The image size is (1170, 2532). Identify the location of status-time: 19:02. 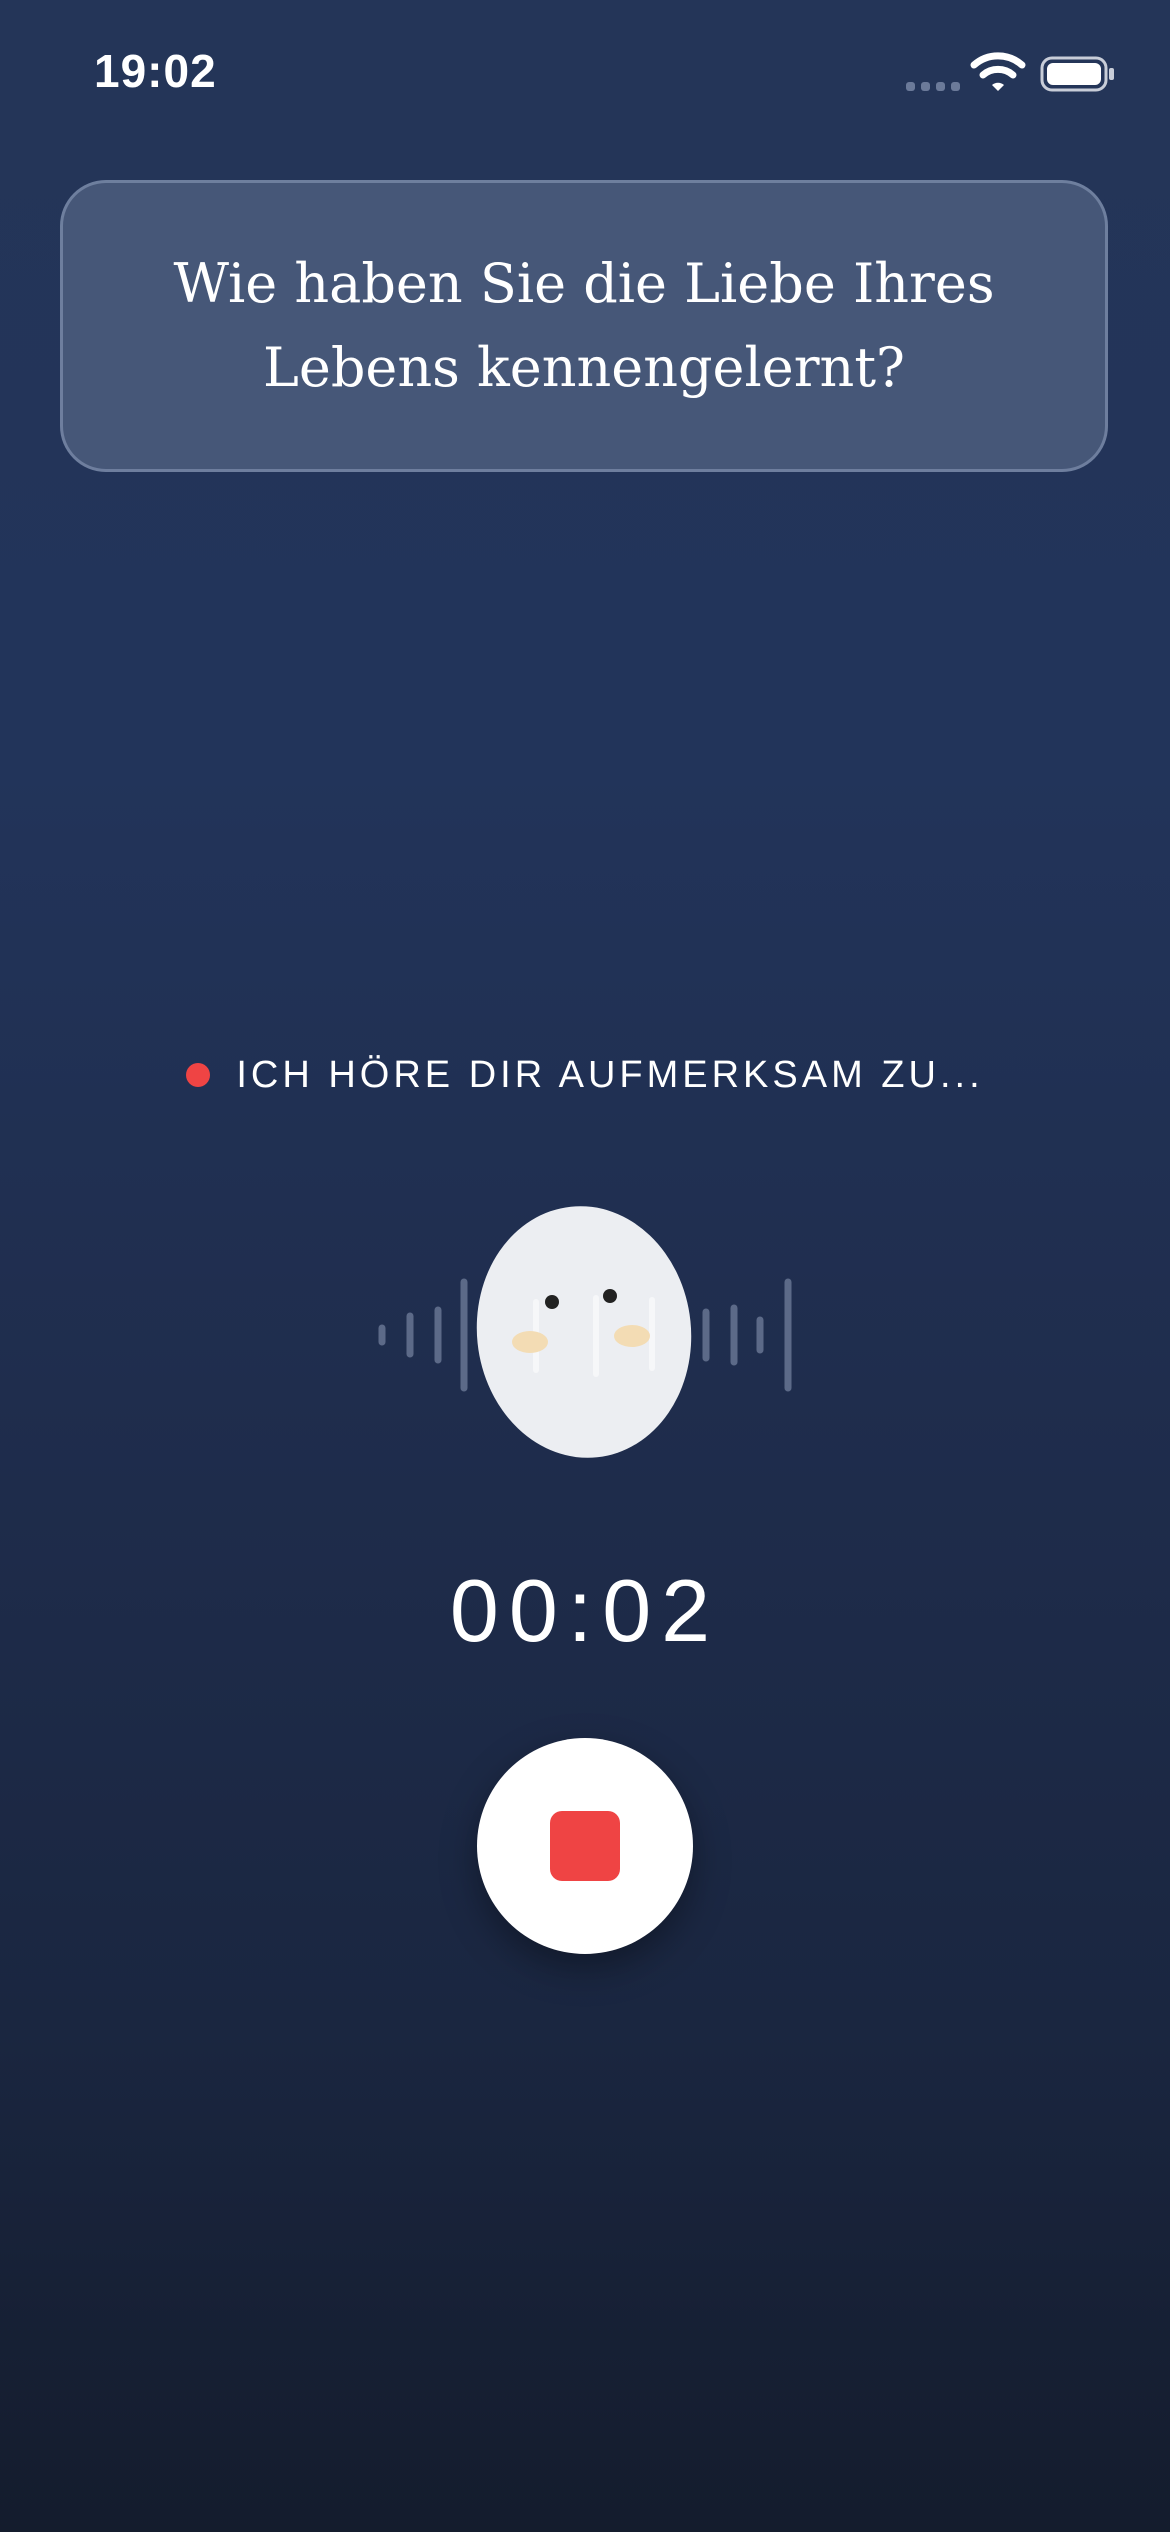
(155, 71).